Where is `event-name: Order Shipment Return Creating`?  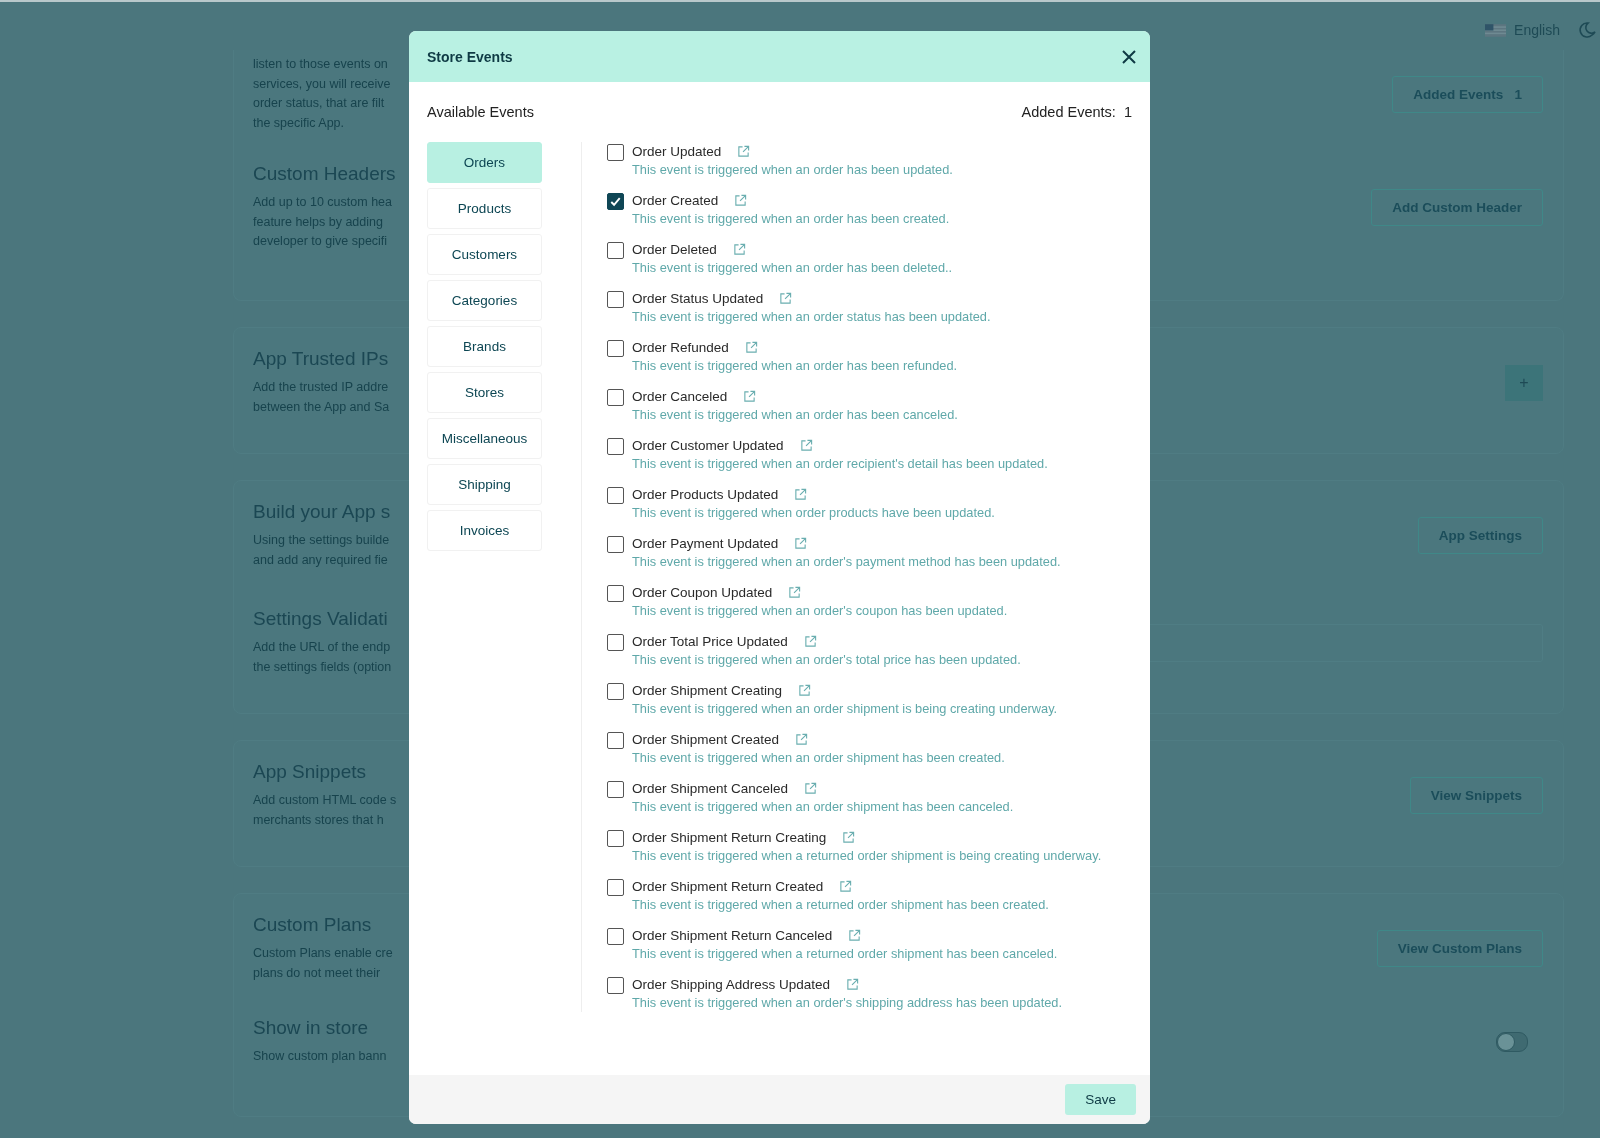
event-name: Order Shipment Return Creating is located at coordinates (729, 837).